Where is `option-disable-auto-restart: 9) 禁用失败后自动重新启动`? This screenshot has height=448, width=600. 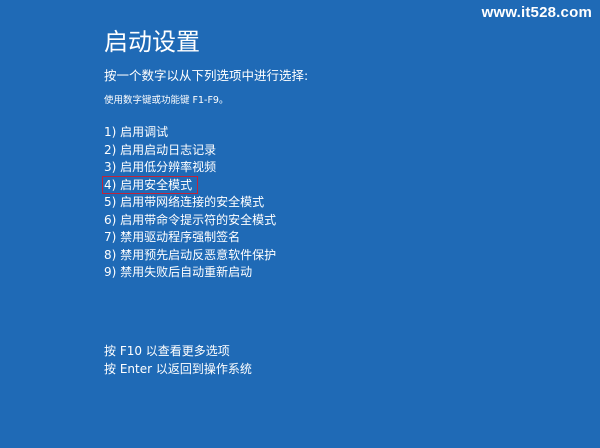
option-disable-auto-restart: 9) 禁用失败后自动重新启动 is located at coordinates (190, 273).